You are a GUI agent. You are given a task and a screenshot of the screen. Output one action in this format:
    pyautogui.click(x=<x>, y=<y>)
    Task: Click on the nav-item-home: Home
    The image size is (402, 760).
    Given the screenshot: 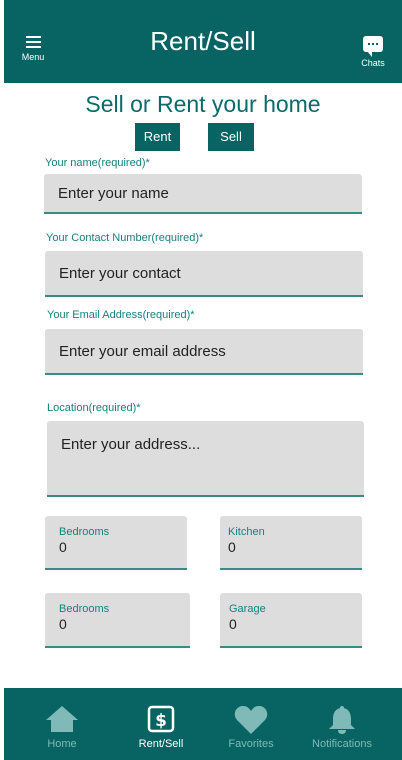 What is the action you would take?
    pyautogui.click(x=62, y=724)
    